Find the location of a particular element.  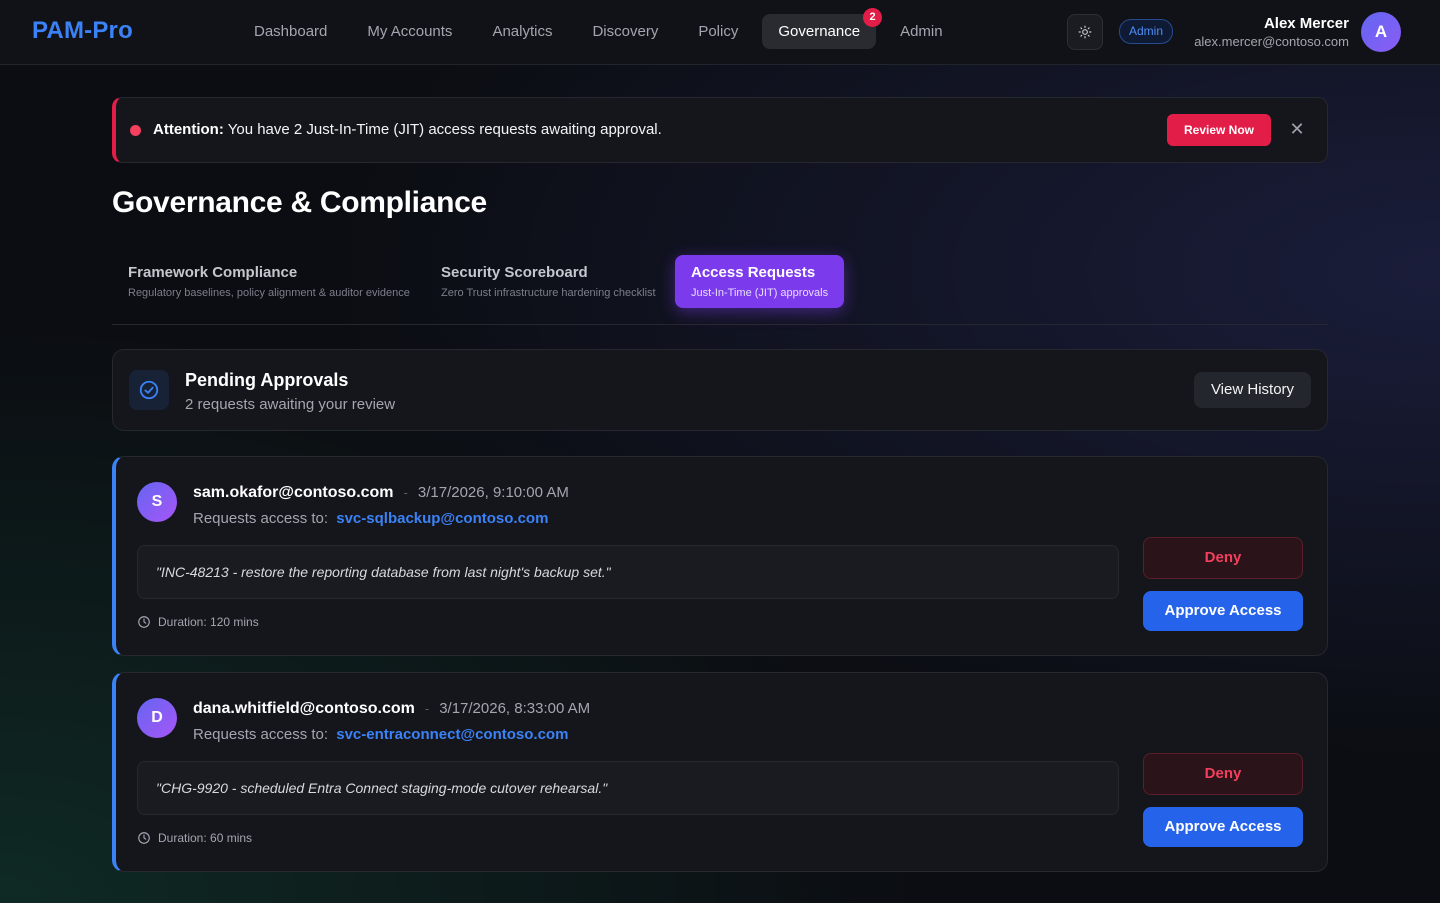

nav-item-admin: Admin is located at coordinates (921, 31).